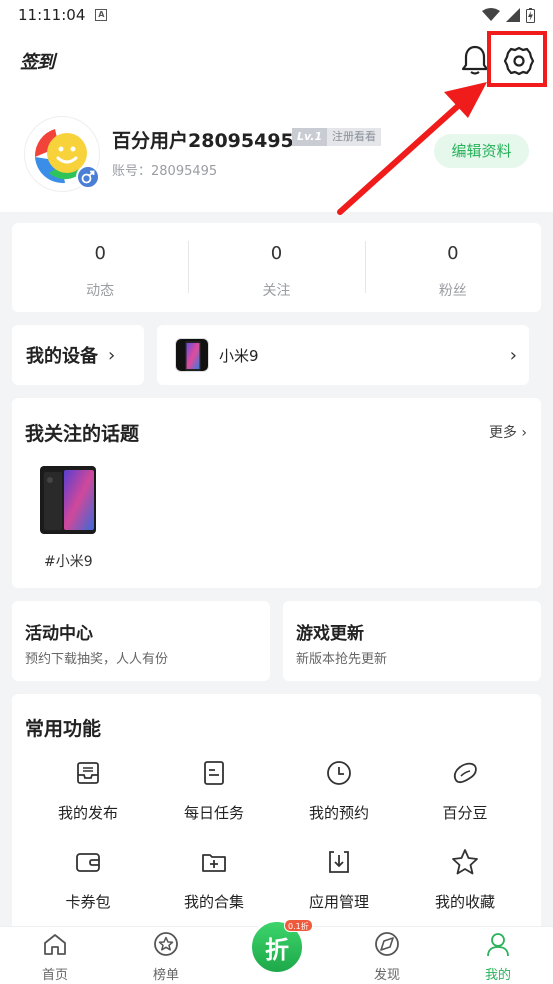 The image size is (553, 984). What do you see at coordinates (465, 790) in the screenshot?
I see `func-beans: 百分豆` at bounding box center [465, 790].